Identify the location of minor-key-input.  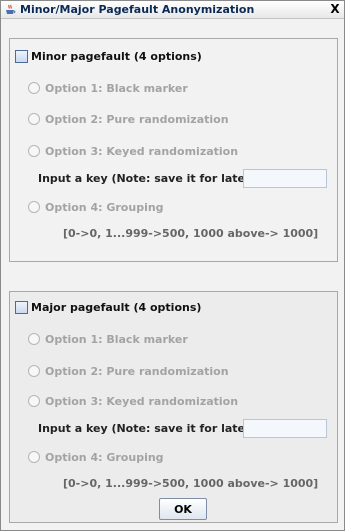
(285, 178).